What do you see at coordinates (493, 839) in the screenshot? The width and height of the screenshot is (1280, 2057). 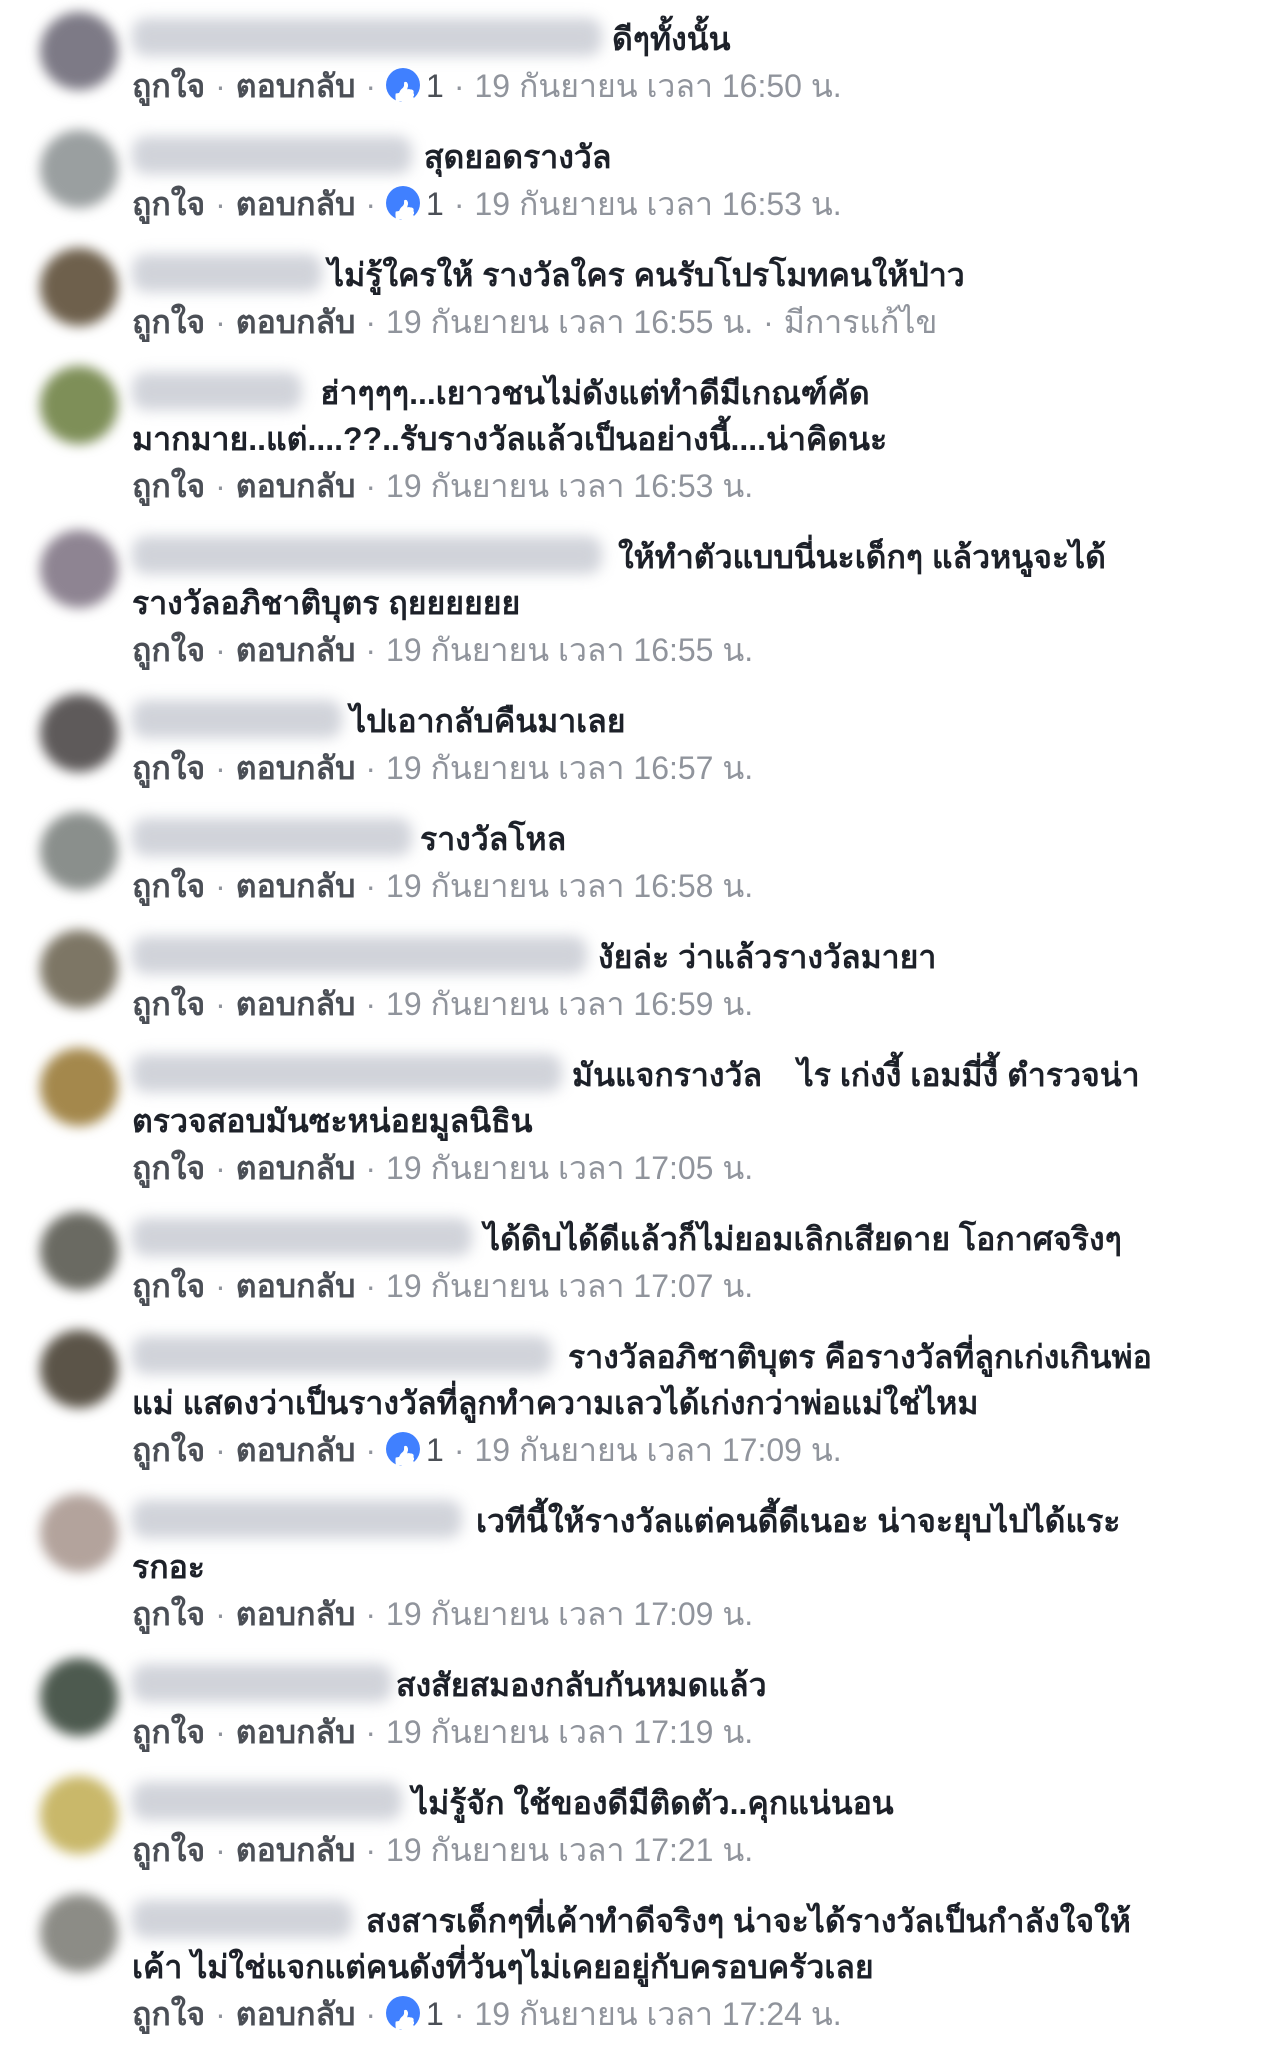 I see `comment-text: รางวัลโหล` at bounding box center [493, 839].